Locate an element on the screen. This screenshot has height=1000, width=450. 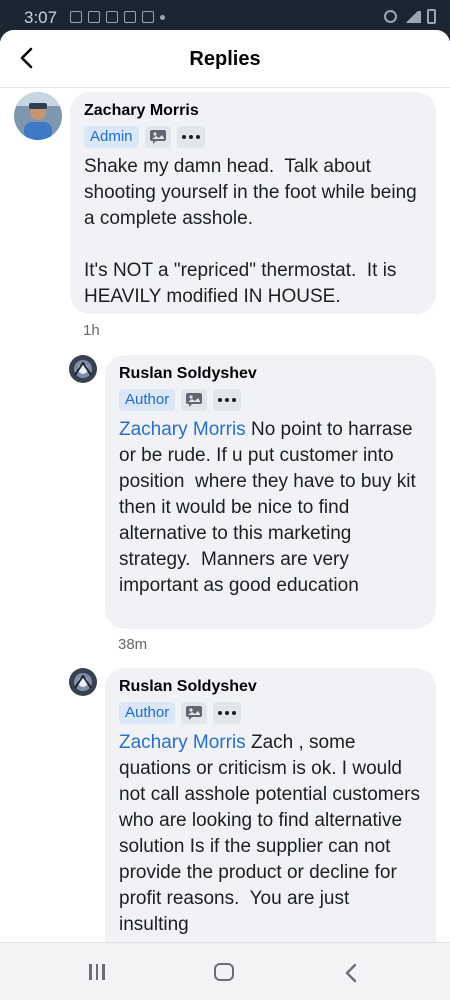
comment-timestamp: 1h is located at coordinates (91, 330).